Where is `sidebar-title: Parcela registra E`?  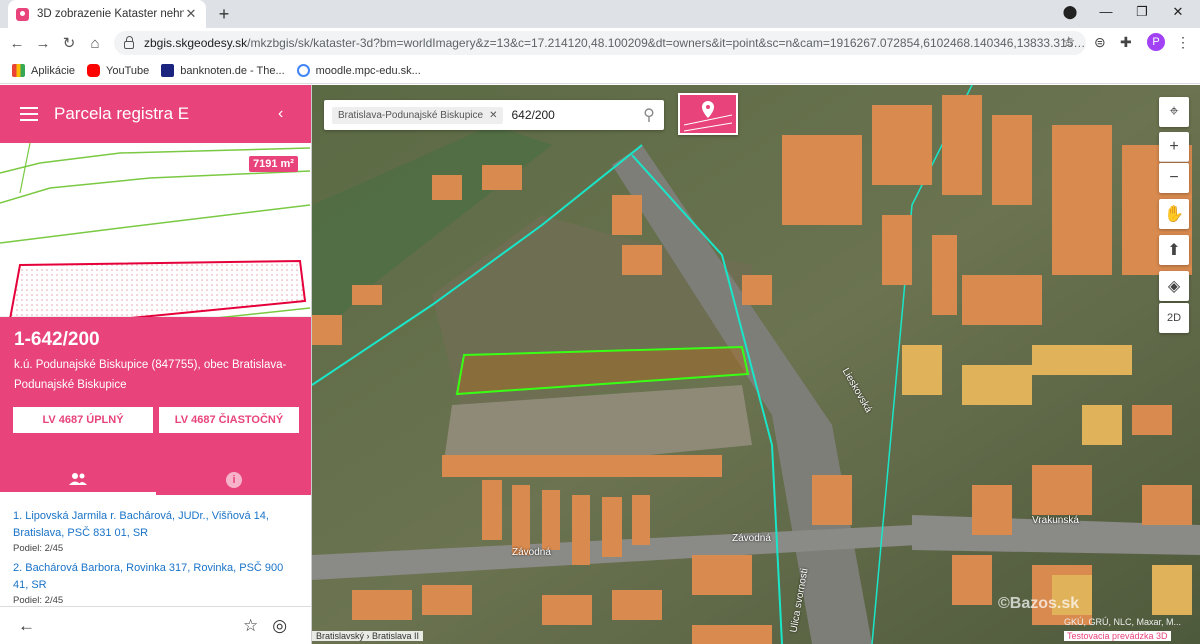
sidebar-title: Parcela registra E is located at coordinates (122, 113).